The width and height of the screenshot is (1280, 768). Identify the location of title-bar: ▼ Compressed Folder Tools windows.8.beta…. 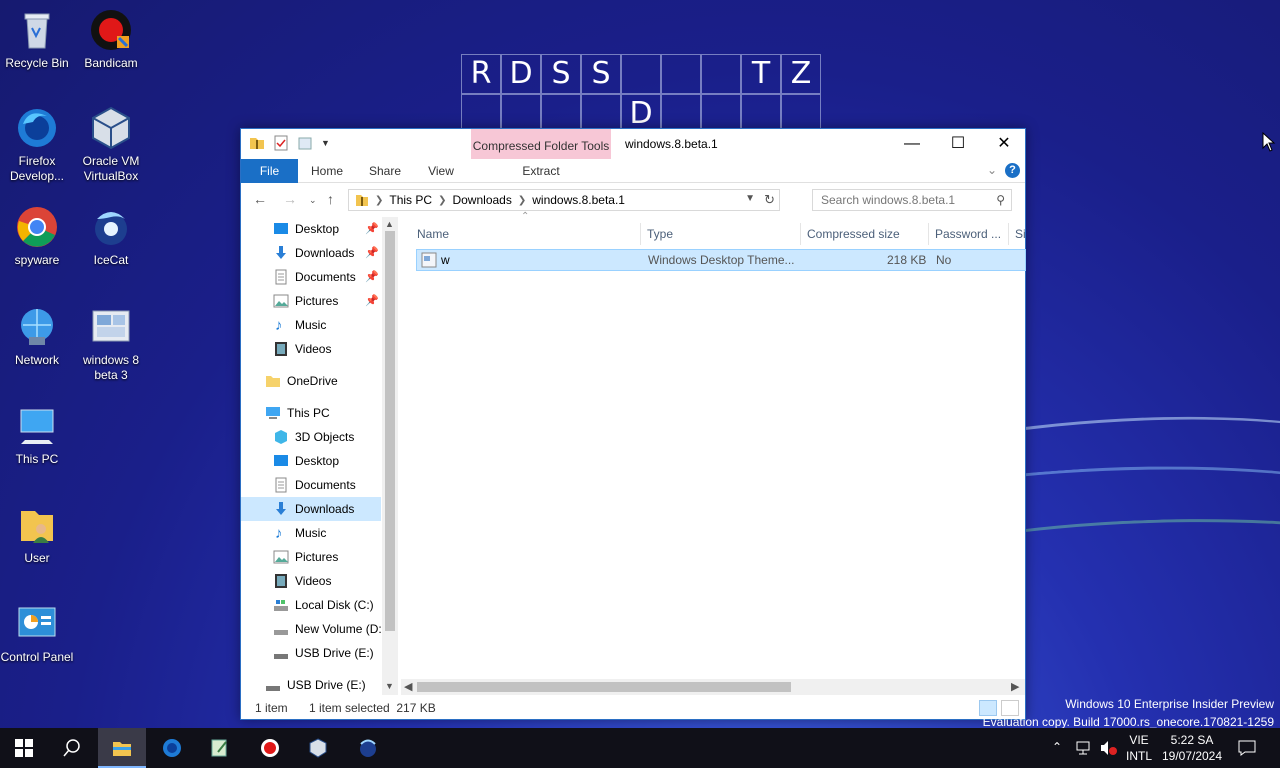
(633, 144).